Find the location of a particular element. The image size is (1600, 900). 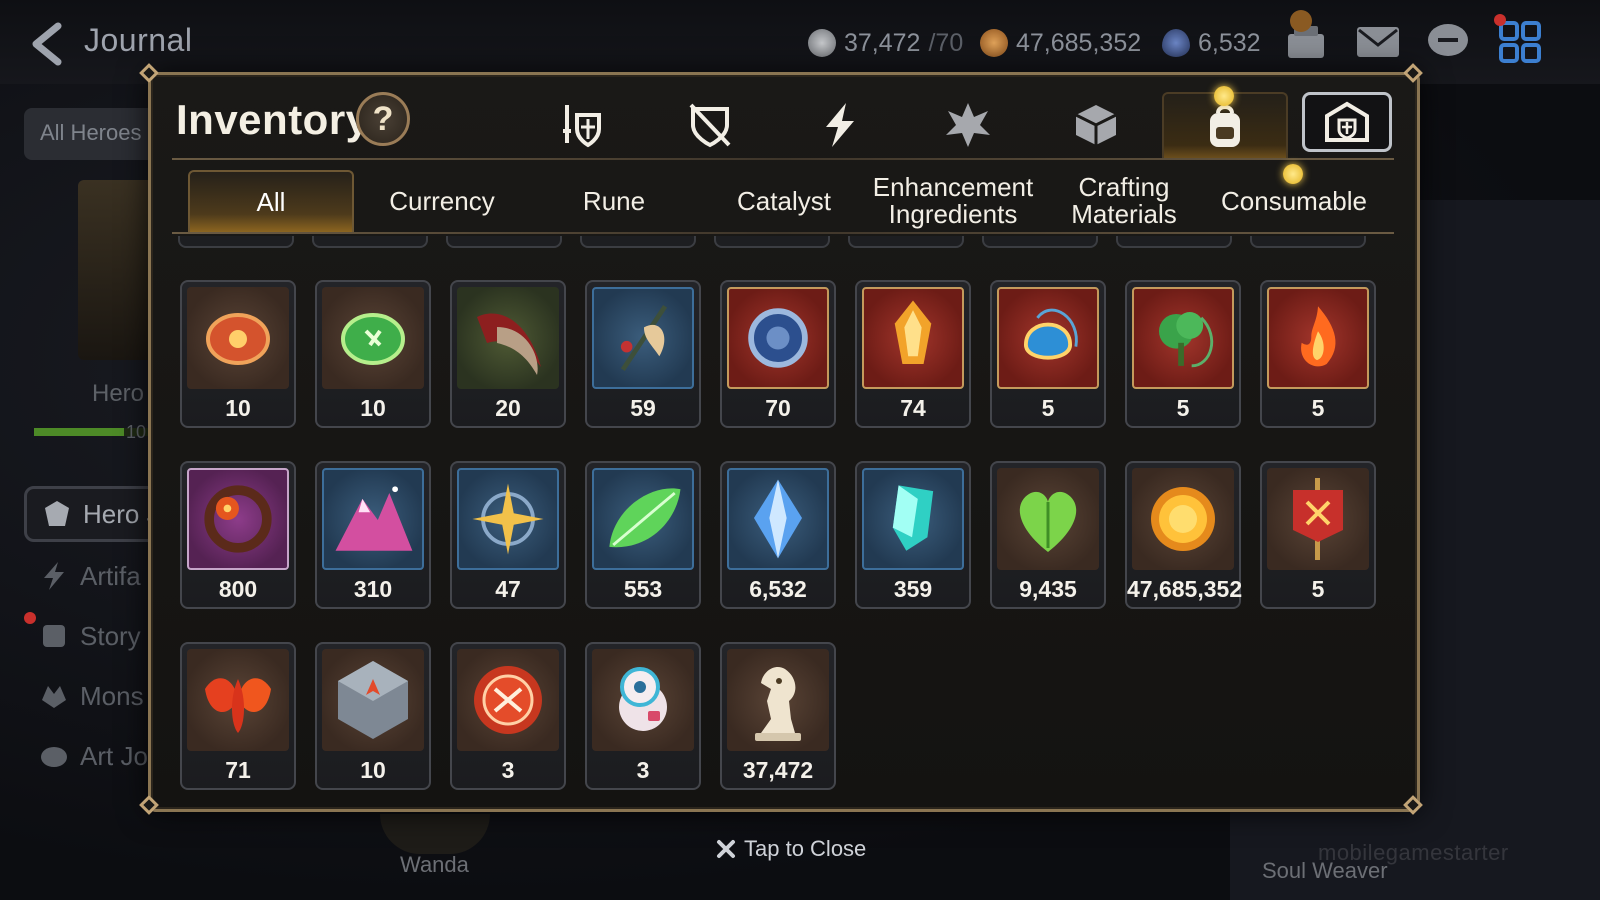

equipment-icon is located at coordinates (582, 126).